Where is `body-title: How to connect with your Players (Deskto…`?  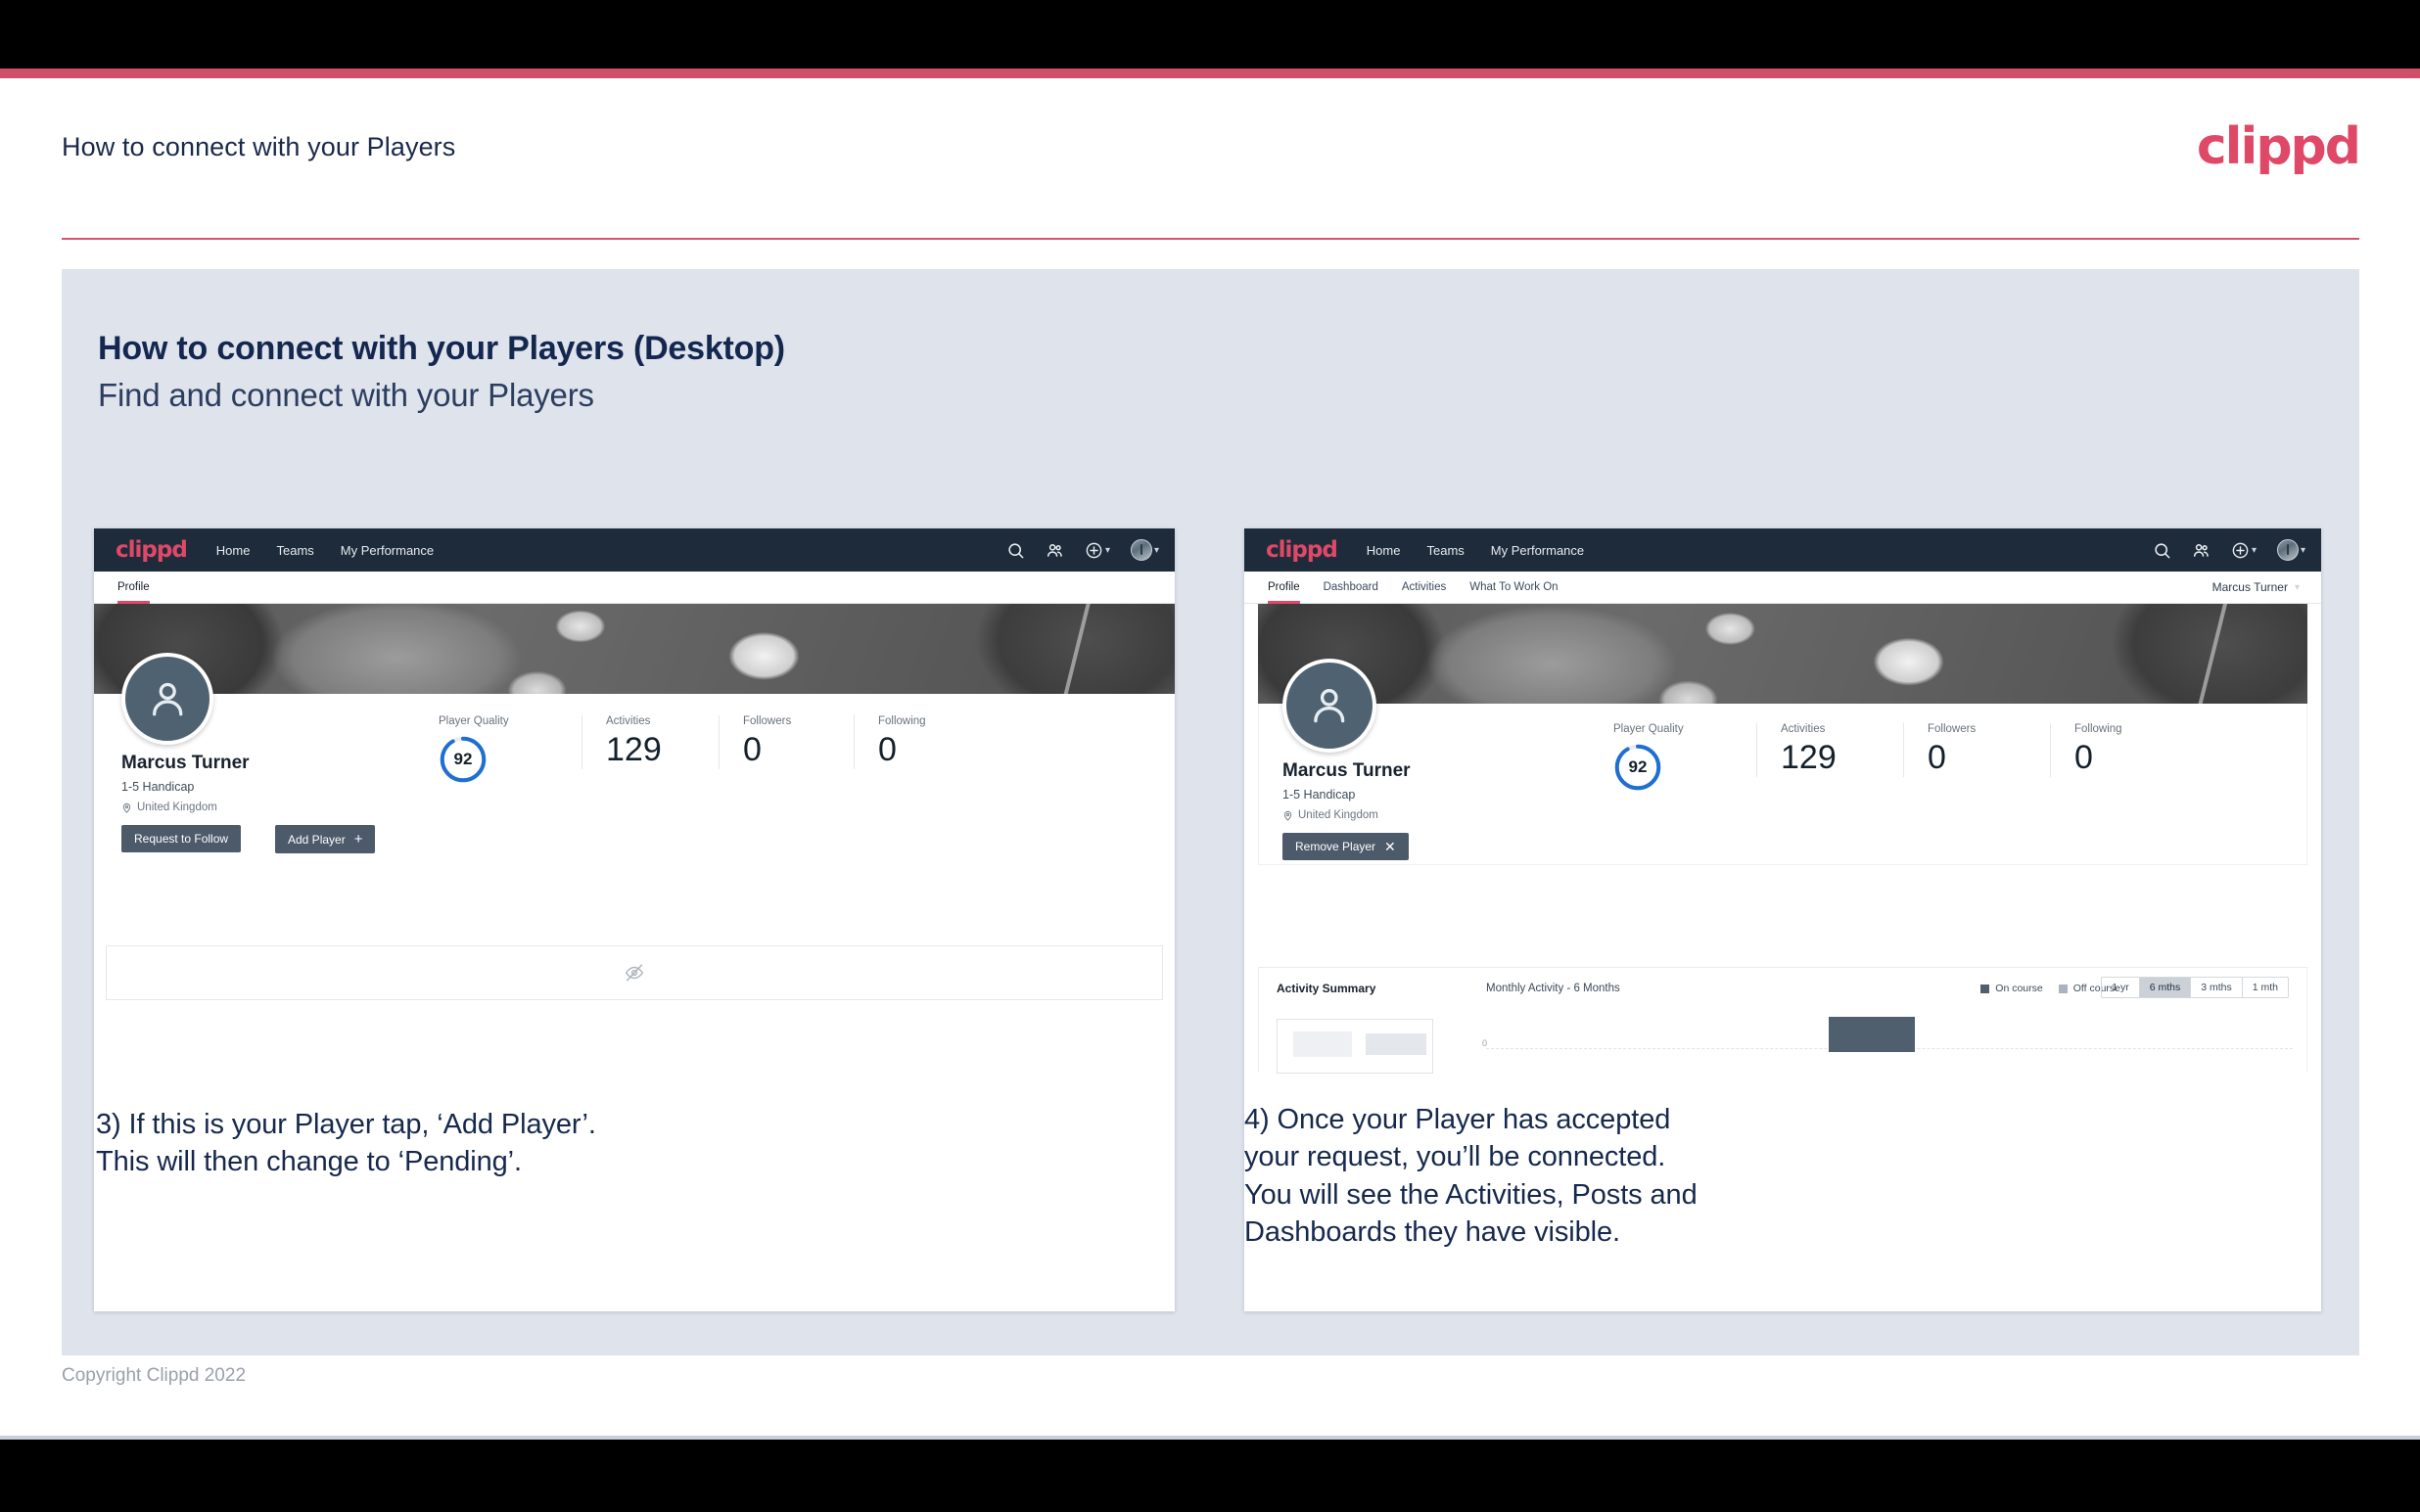
body-title: How to connect with your Players (Deskto… is located at coordinates (441, 348).